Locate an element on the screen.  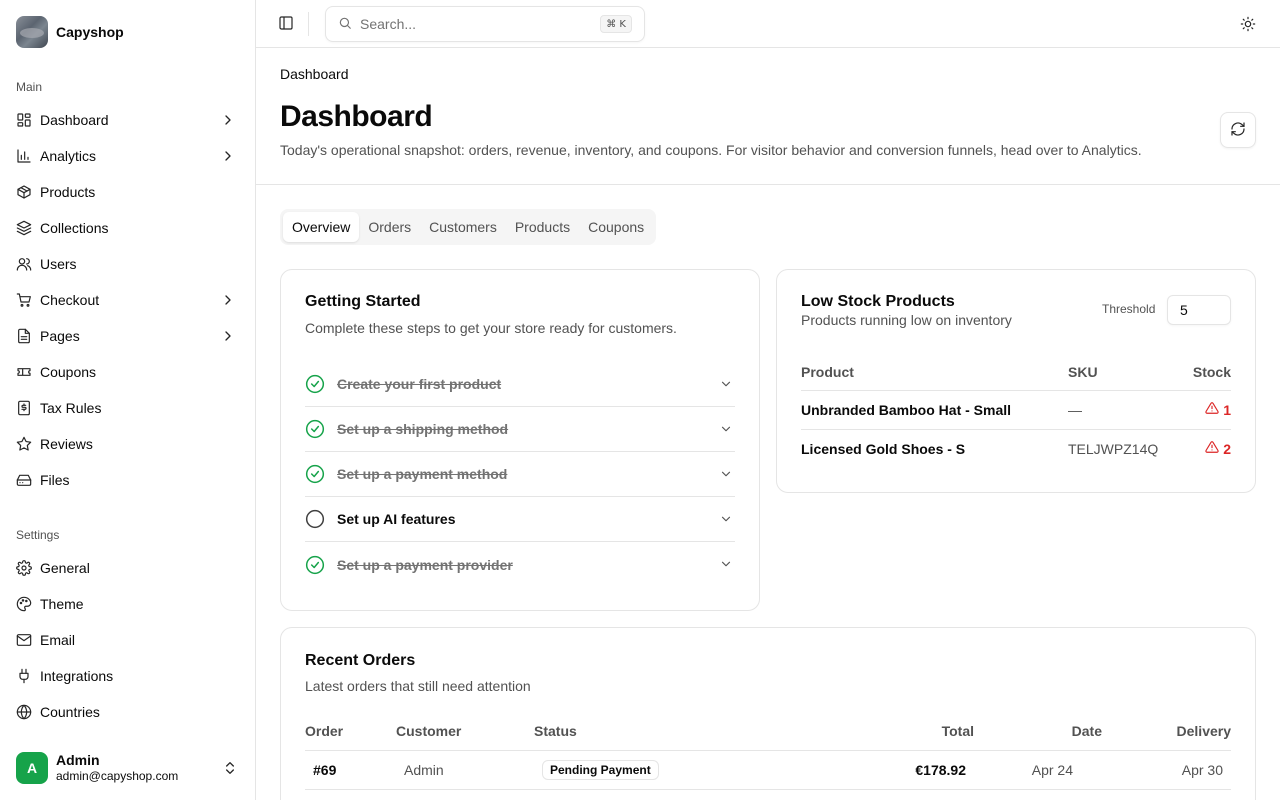
column-header-product: Product is located at coordinates (934, 372).